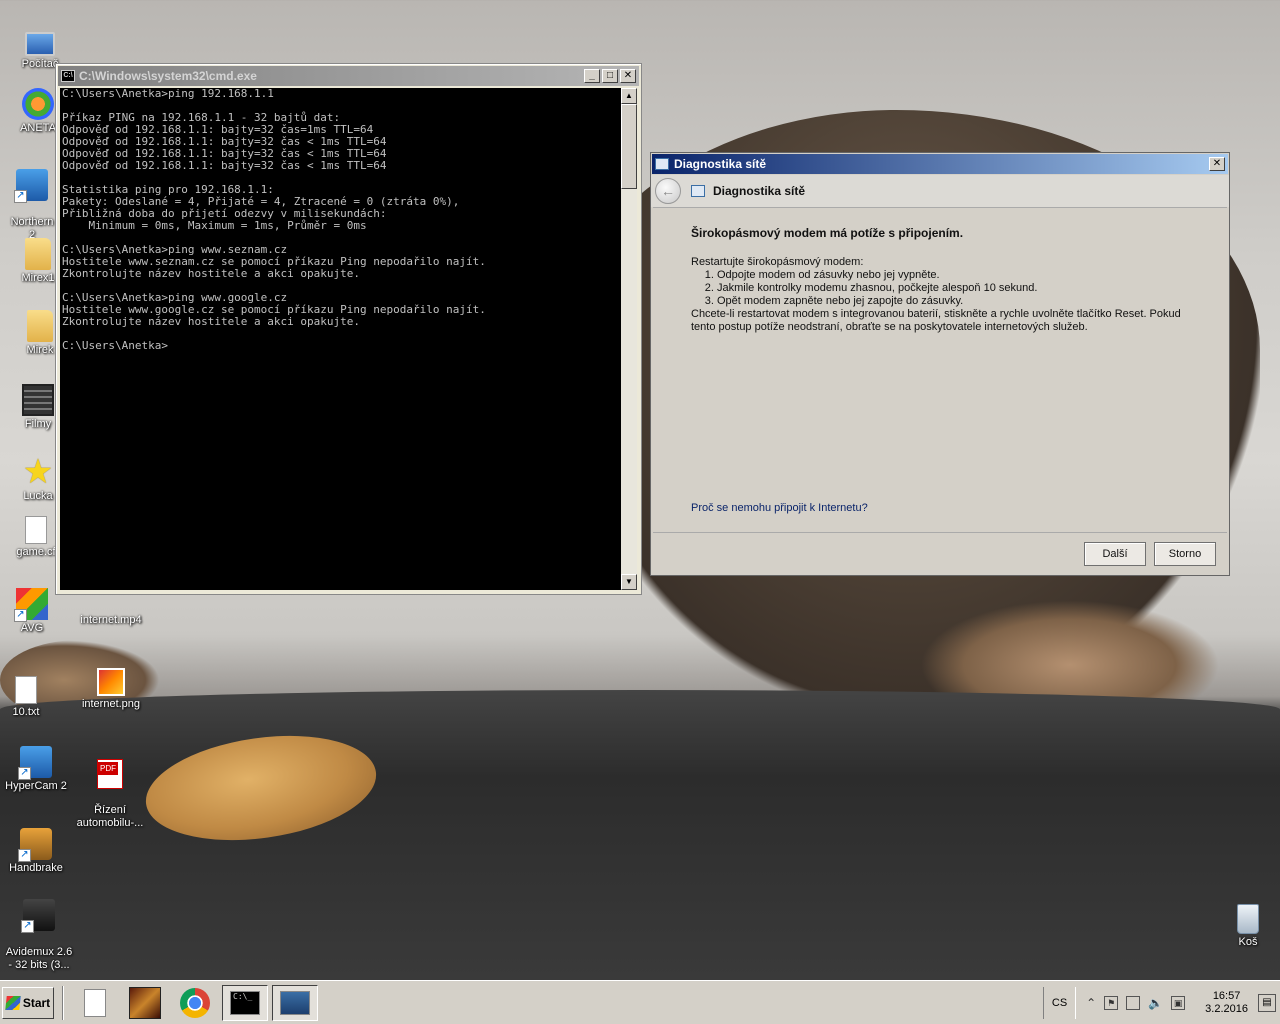 The image size is (1280, 1024). I want to click on desktop-icon-label: Handbrake, so click(36, 868).